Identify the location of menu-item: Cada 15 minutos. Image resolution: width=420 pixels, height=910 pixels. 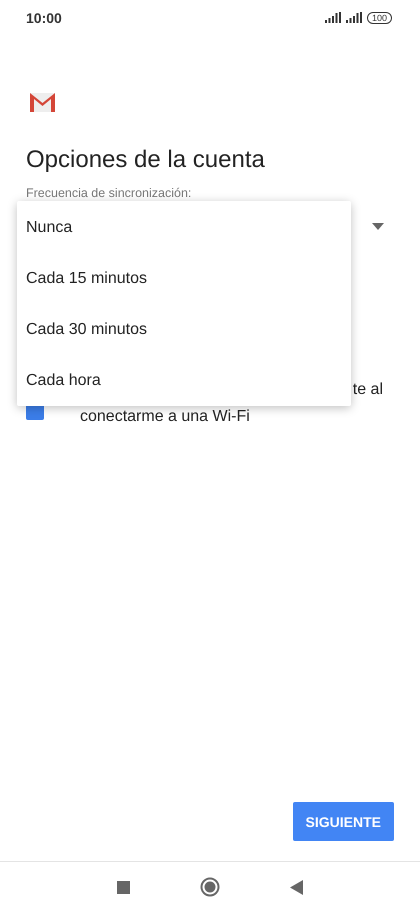
(184, 278).